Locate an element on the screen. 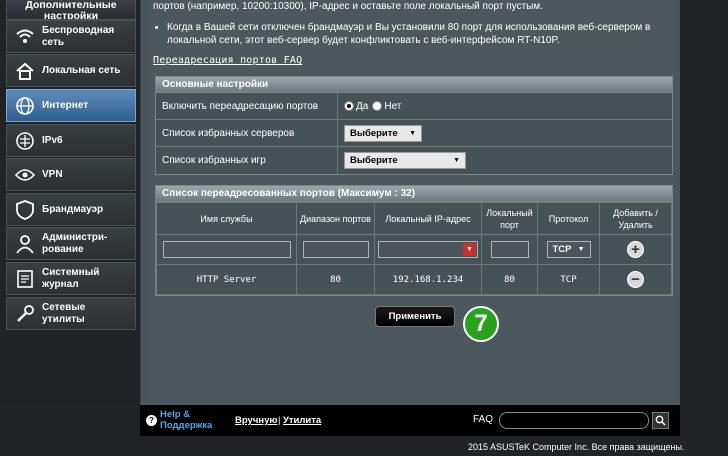 The height and width of the screenshot is (456, 728). protocol-cell: TCP is located at coordinates (568, 279).